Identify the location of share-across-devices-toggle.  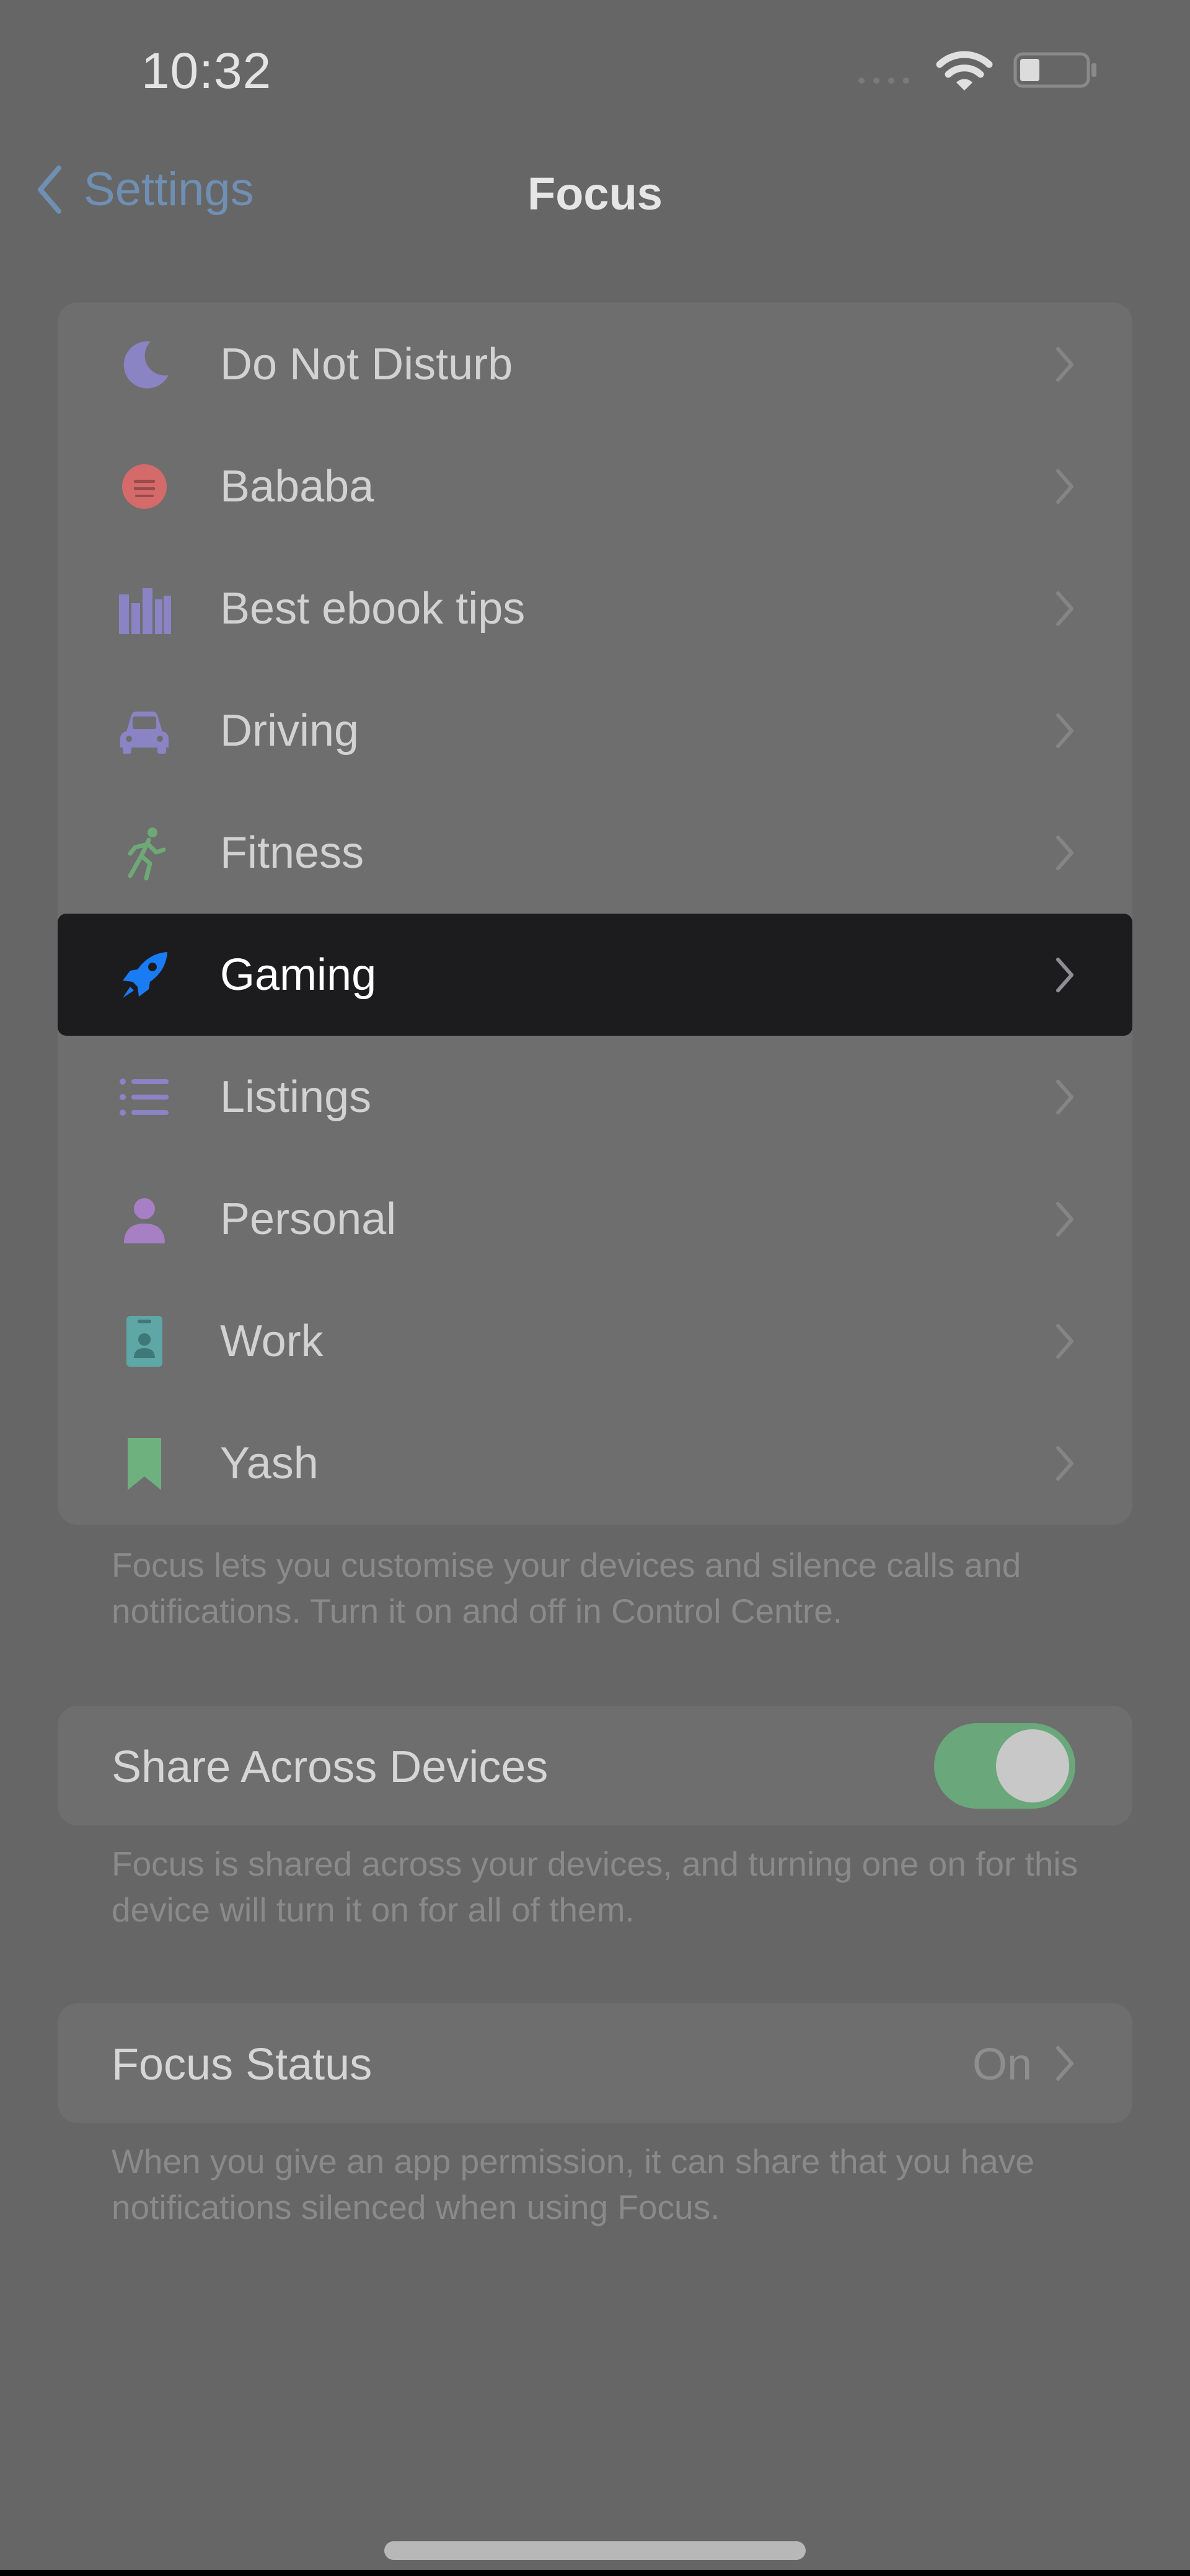
(1004, 1766).